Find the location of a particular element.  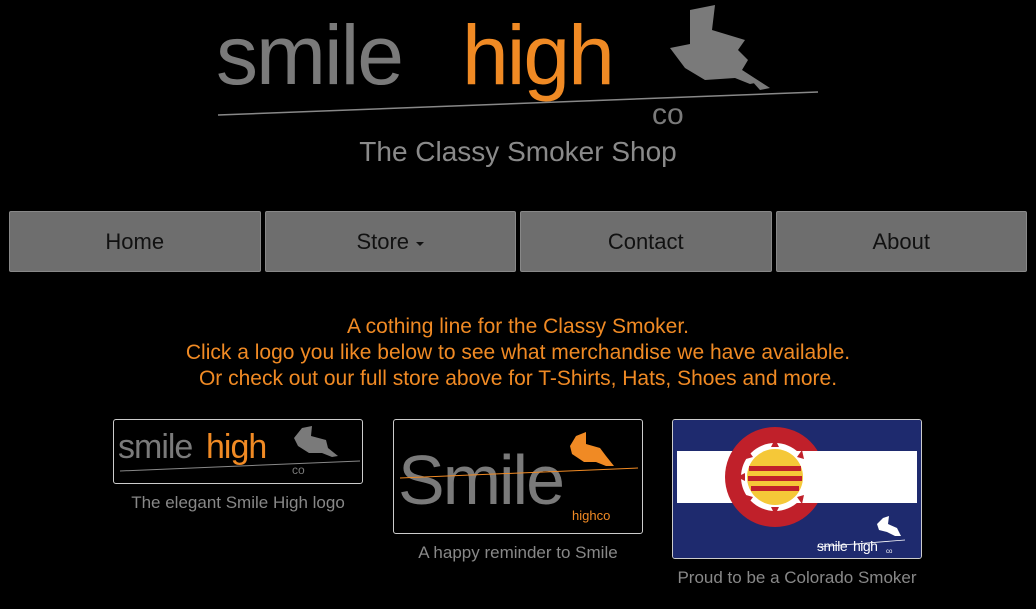

gallery-caption: A happy reminder to Smile is located at coordinates (518, 552).